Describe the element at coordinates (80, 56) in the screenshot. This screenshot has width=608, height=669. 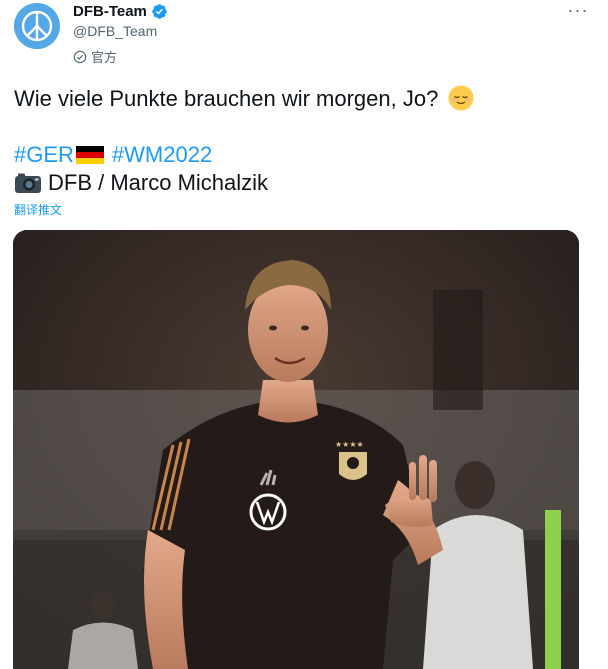
I see `official-check-icon` at that location.